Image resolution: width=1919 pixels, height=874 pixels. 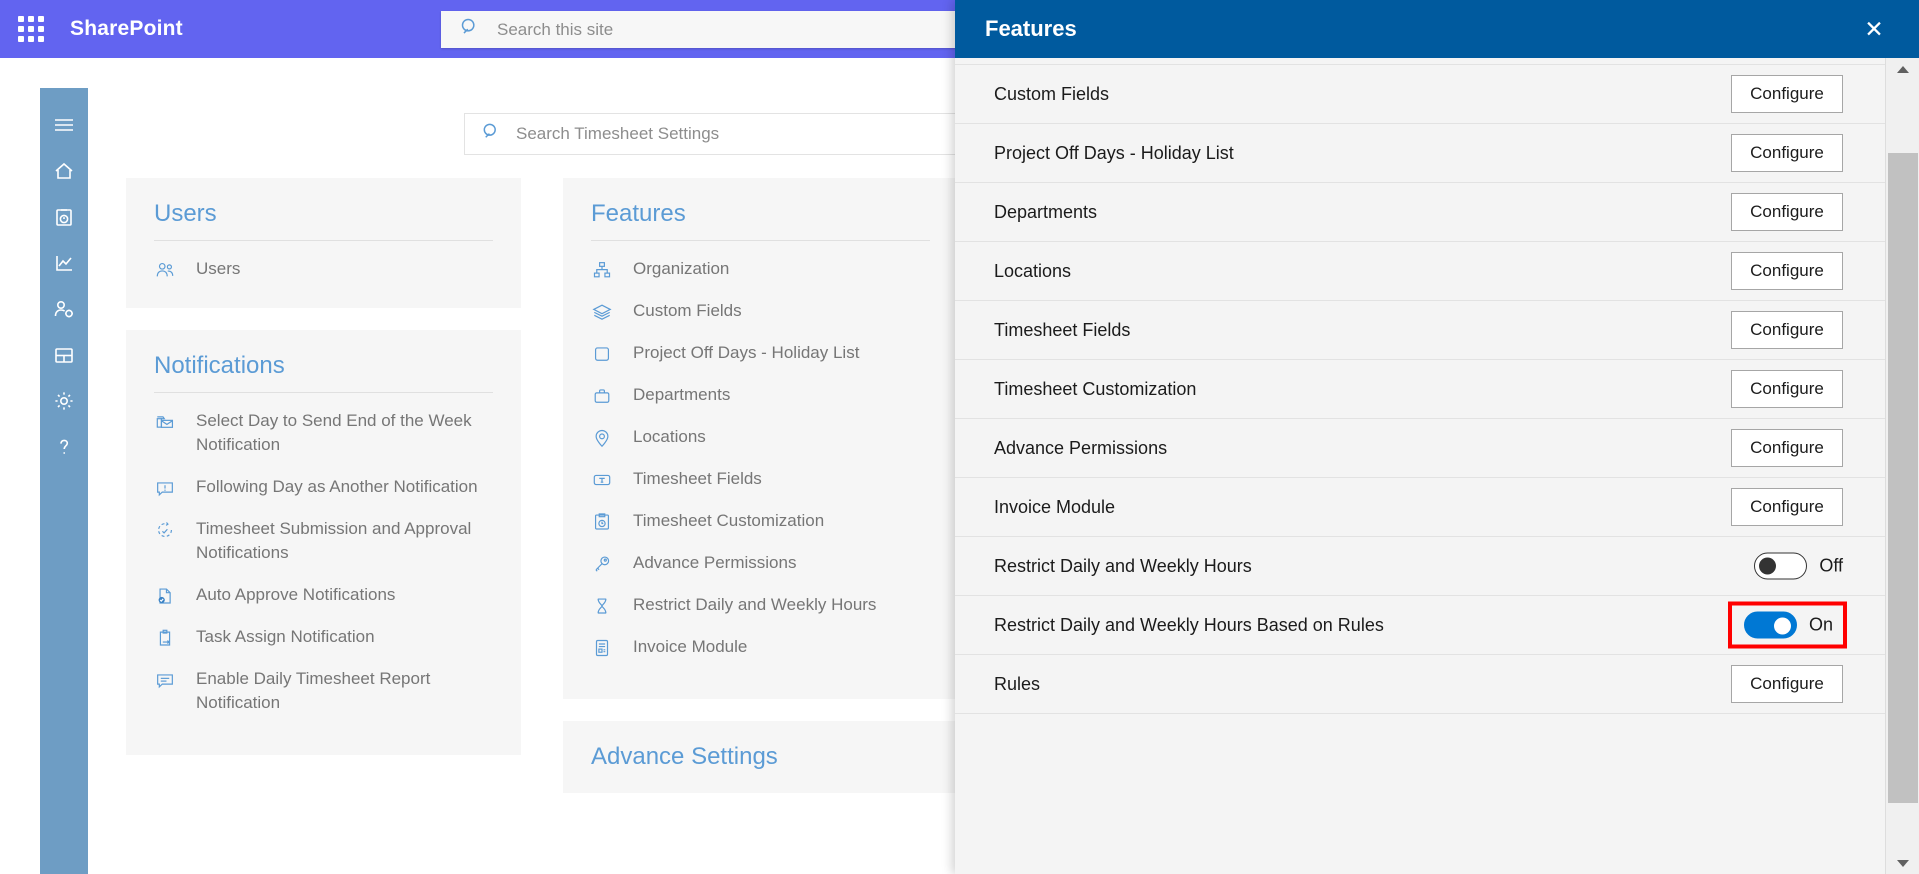 I want to click on row-control: On, so click(x=1787, y=625).